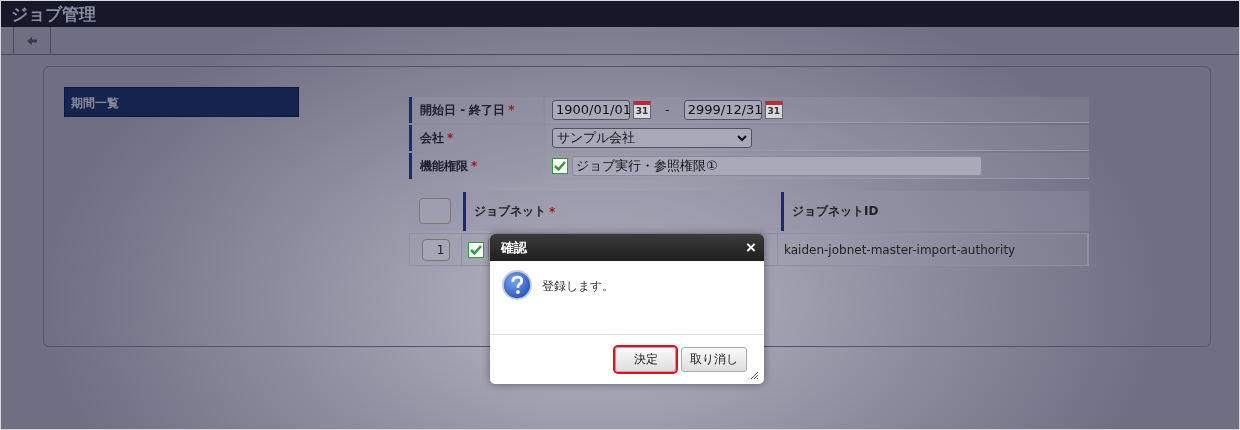 The height and width of the screenshot is (430, 1240). I want to click on resize-grip-icon, so click(754, 375).